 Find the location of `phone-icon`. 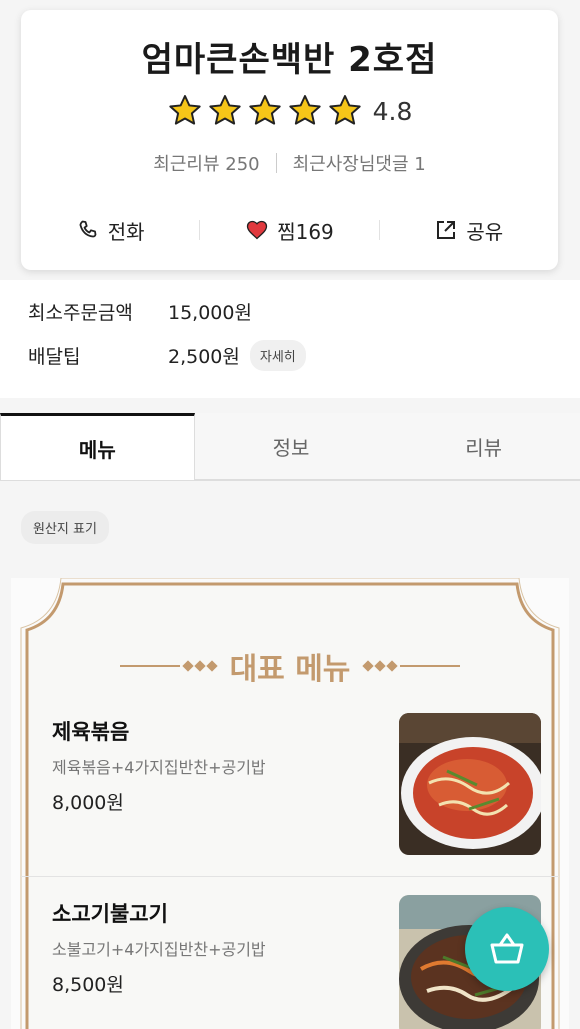

phone-icon is located at coordinates (88, 229).